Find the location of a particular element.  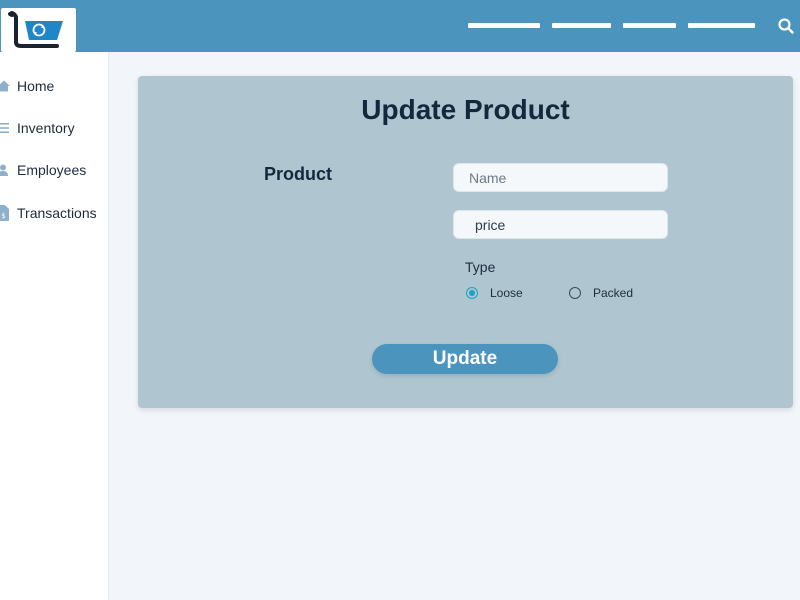

search-icon is located at coordinates (786, 26).